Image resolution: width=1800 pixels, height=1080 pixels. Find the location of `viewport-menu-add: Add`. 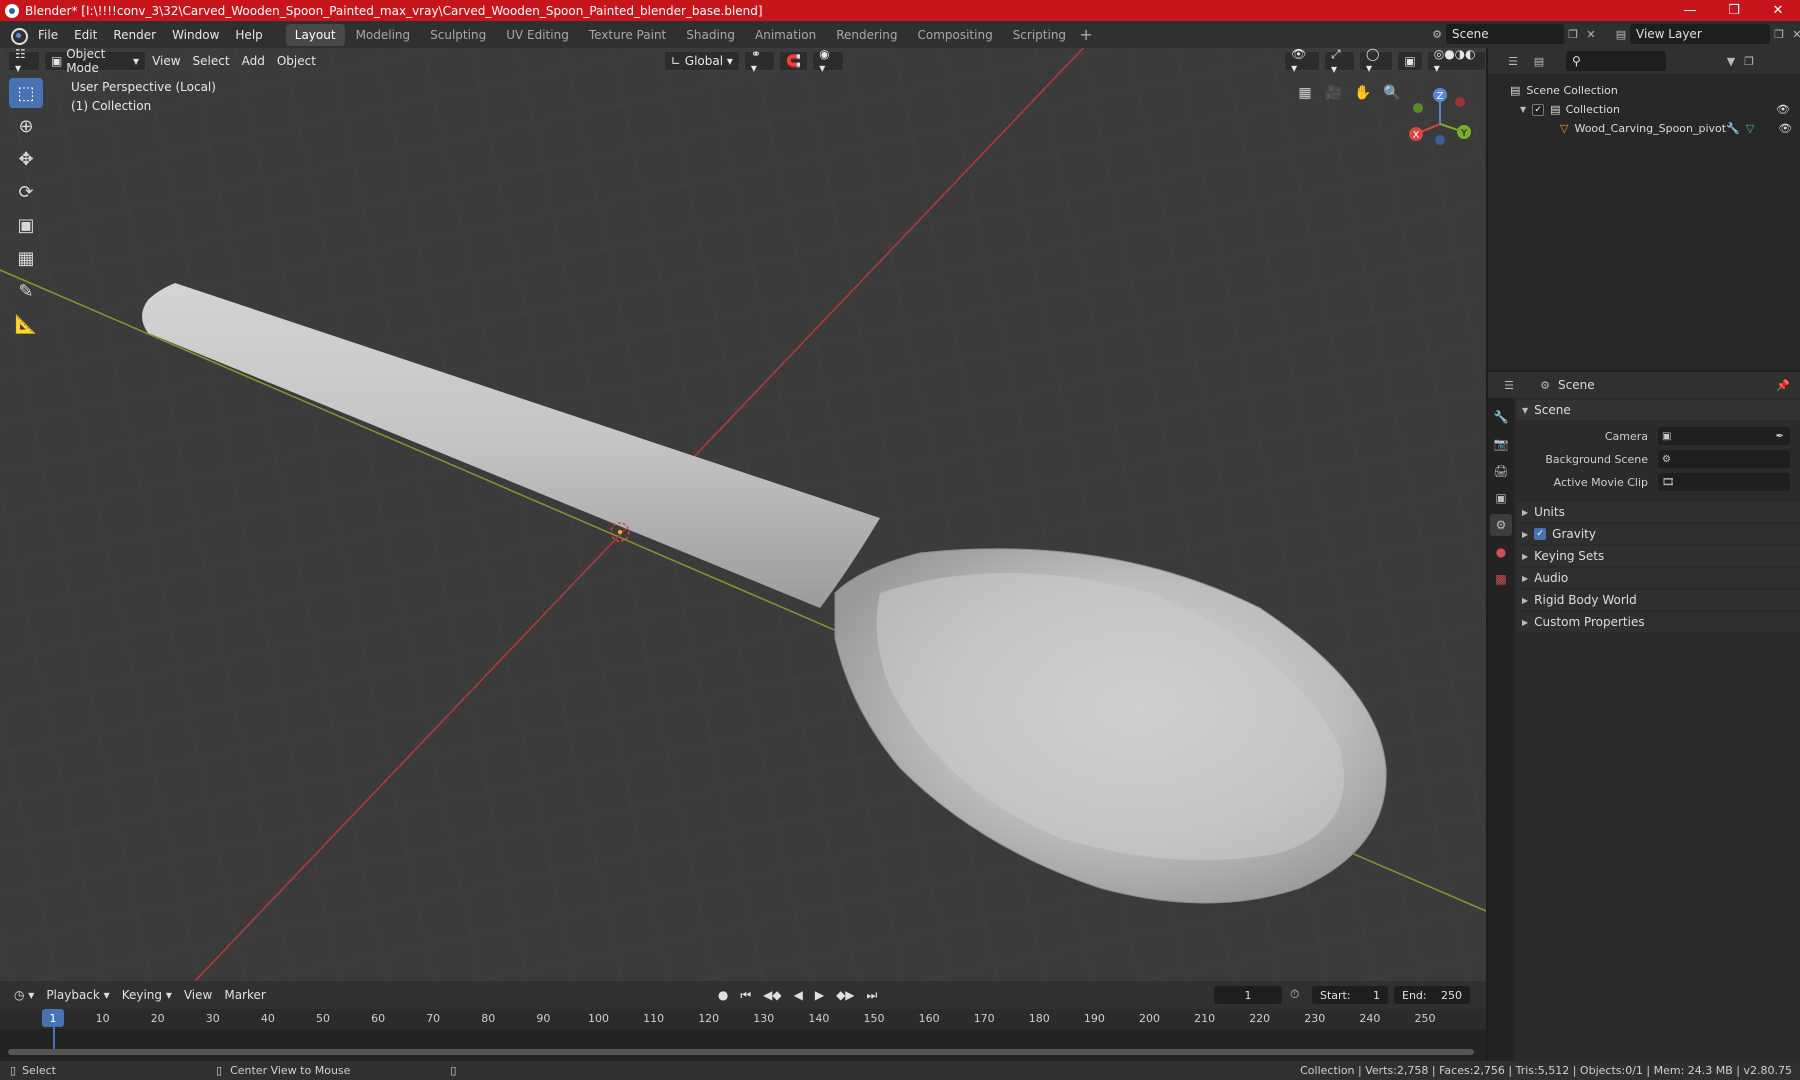

viewport-menu-add: Add is located at coordinates (253, 61).